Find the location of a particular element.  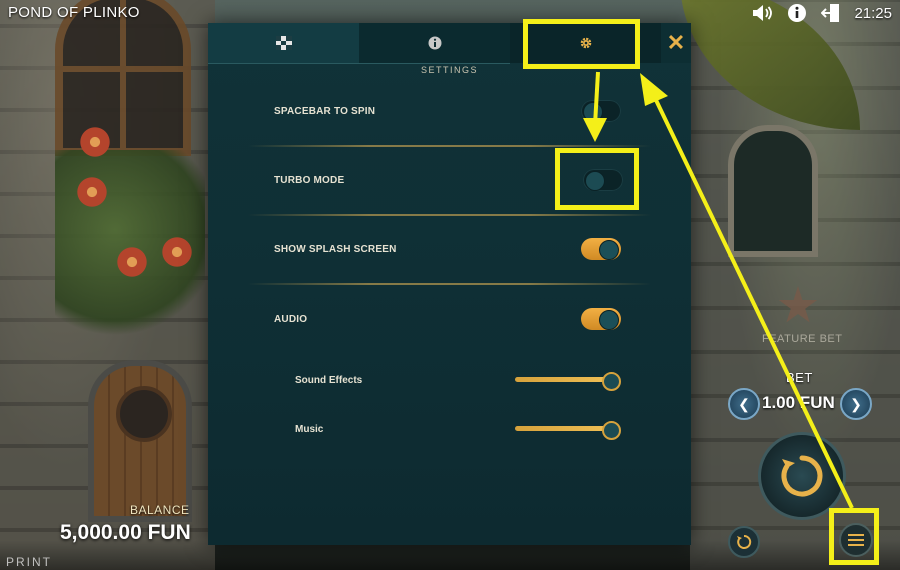

print-label: PRINT is located at coordinates (29, 562).